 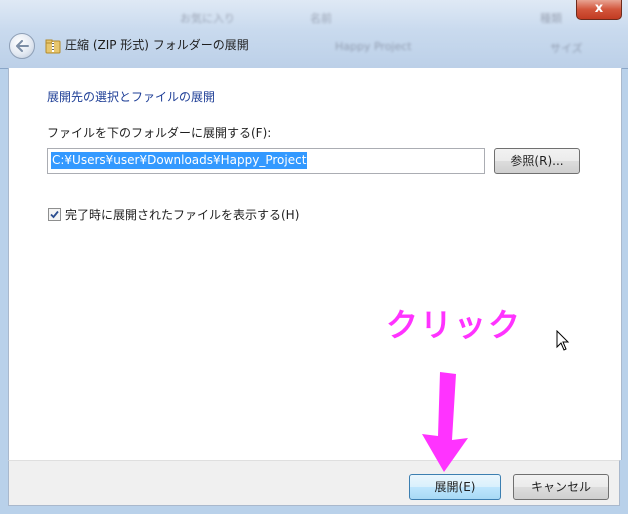 I want to click on path-label: ファイルを下のフォルダーに展開する(F):, so click(x=159, y=133).